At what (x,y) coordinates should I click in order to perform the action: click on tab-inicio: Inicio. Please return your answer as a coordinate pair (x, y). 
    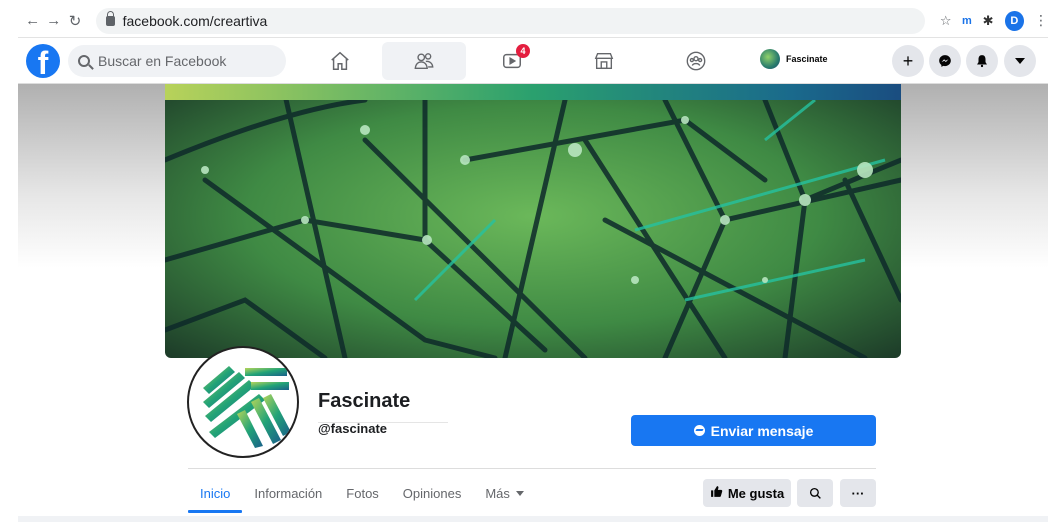
    Looking at the image, I should click on (215, 495).